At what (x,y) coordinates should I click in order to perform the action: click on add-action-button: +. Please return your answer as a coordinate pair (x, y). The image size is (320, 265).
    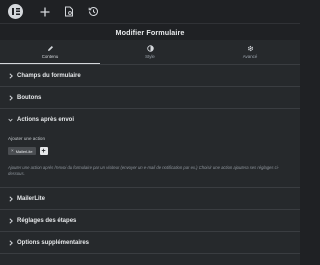
    Looking at the image, I should click on (43, 151).